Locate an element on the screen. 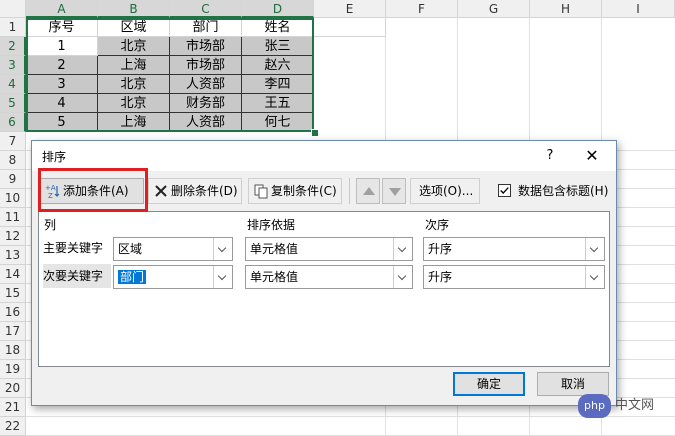 The height and width of the screenshot is (436, 675). down-arrow-icon is located at coordinates (395, 192).